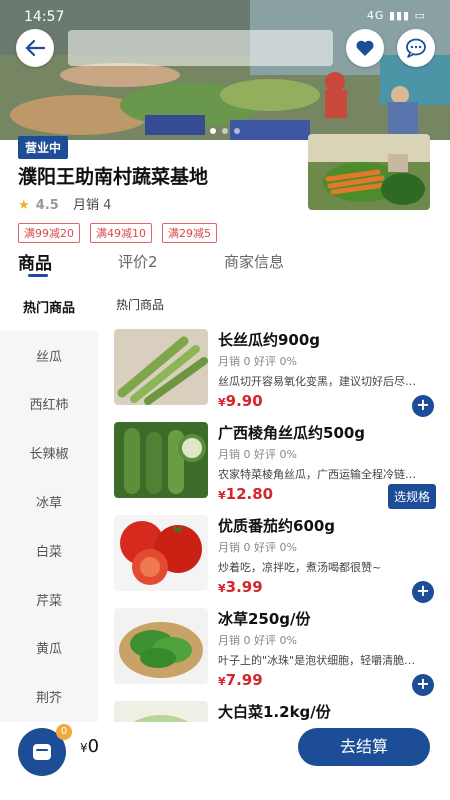 The height and width of the screenshot is (800, 450). Describe the element at coordinates (138, 261) in the screenshot. I see `tab-reviews: 评价2` at that location.